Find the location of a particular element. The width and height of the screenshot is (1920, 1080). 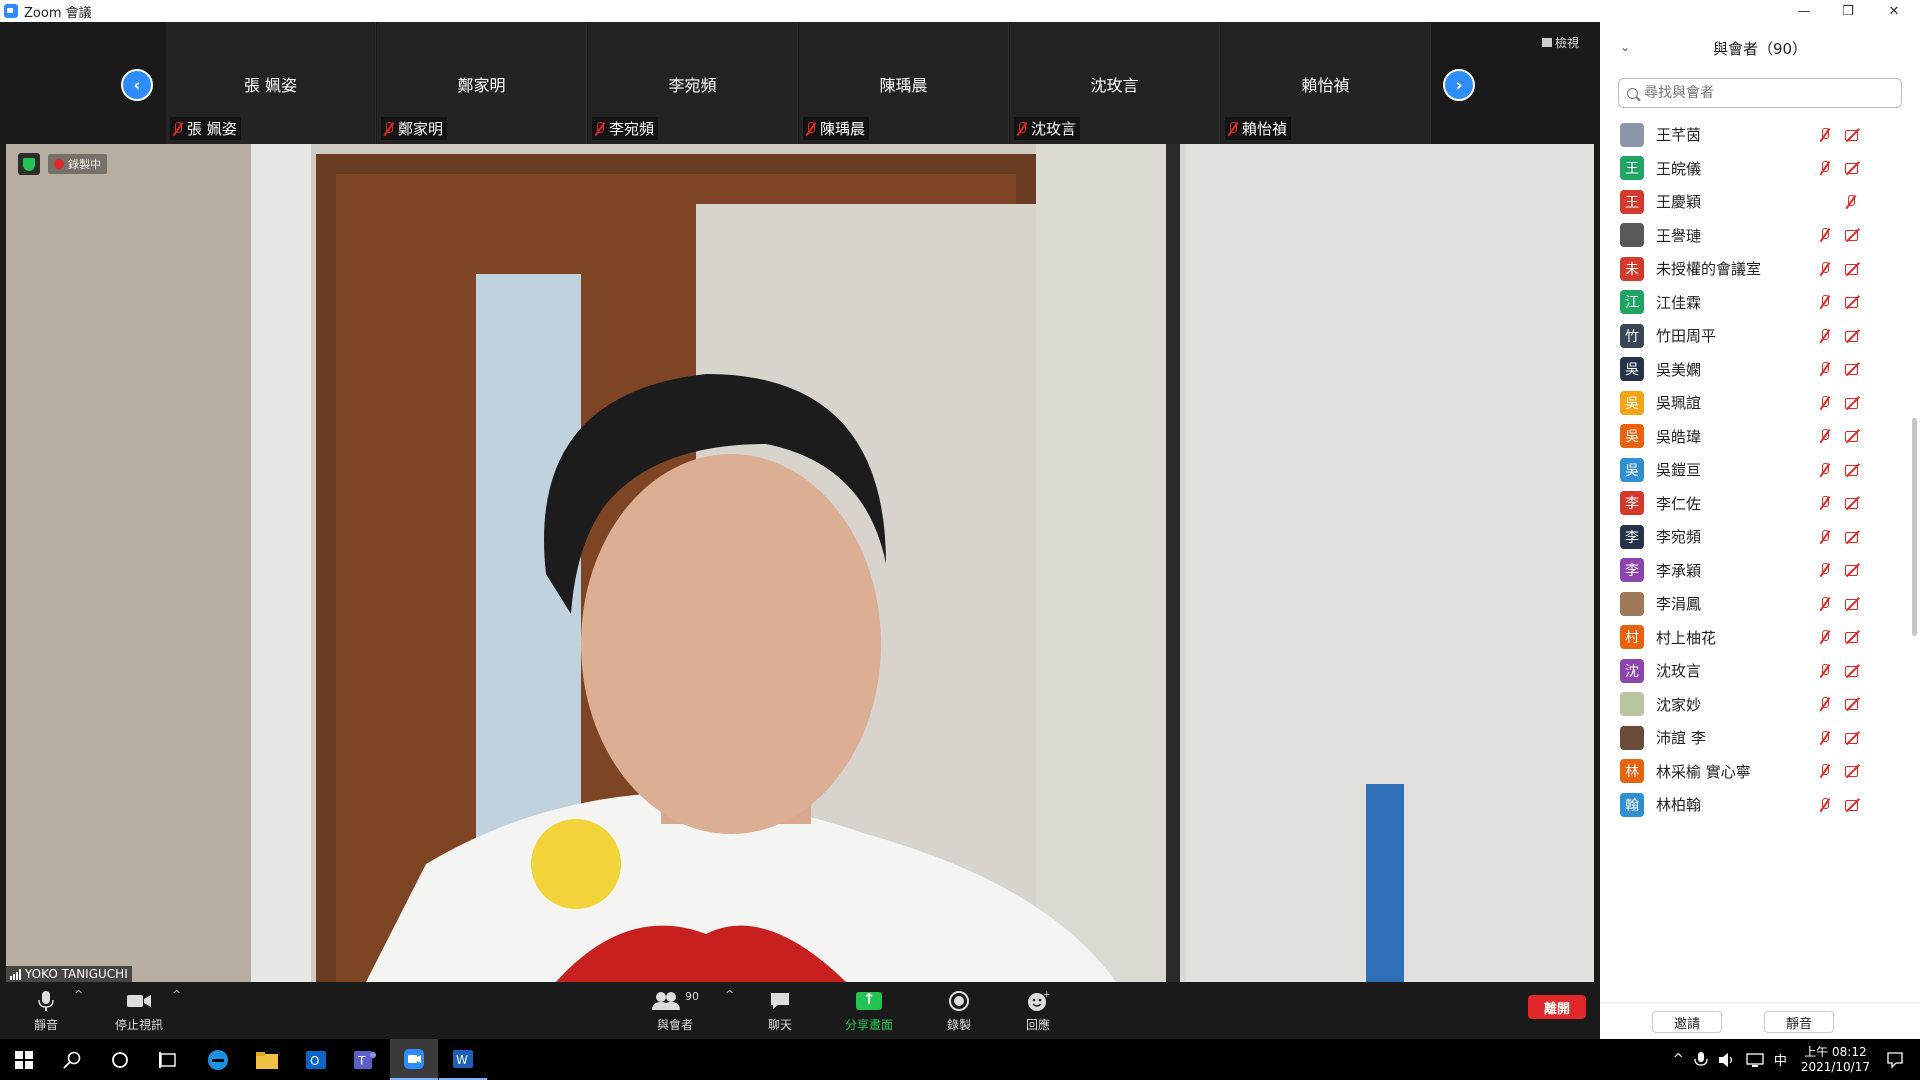

participant-name: 林采榆 實心寧 is located at coordinates (1703, 771).